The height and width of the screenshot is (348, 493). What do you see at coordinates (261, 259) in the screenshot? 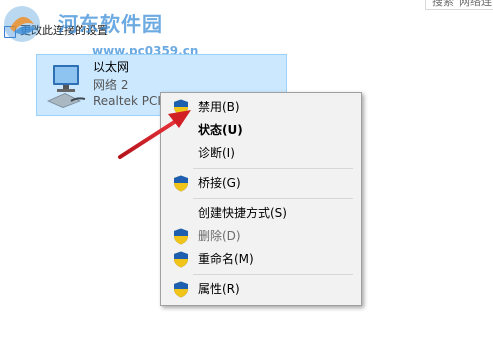
I see `menu-item-rename: 重命名(M)` at bounding box center [261, 259].